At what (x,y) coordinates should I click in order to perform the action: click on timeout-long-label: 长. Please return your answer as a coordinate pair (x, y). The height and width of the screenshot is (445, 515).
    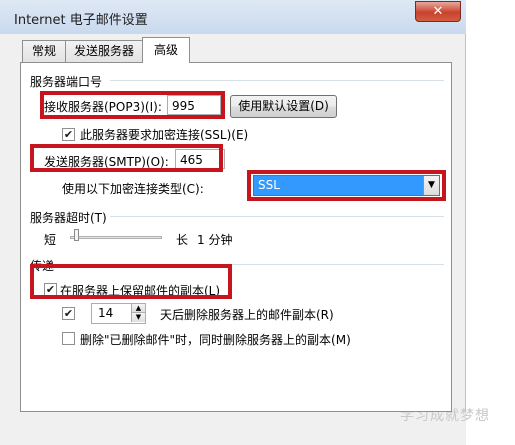
    Looking at the image, I should click on (182, 240).